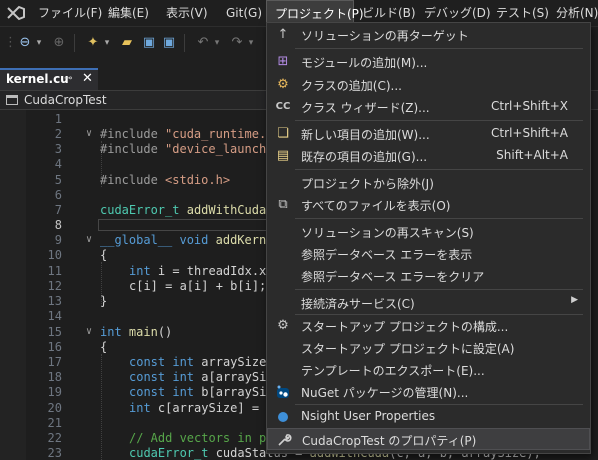 The width and height of the screenshot is (598, 460). I want to click on line-number: 4, so click(58, 164).